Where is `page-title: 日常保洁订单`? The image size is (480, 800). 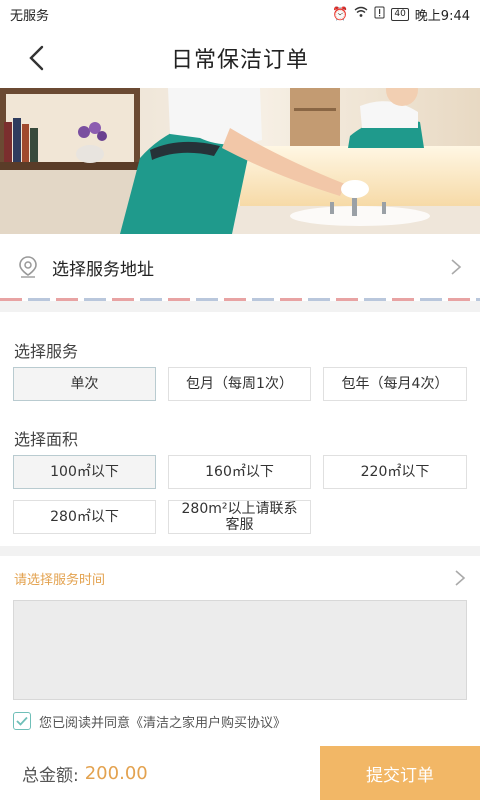
page-title: 日常保洁订单 is located at coordinates (239, 60).